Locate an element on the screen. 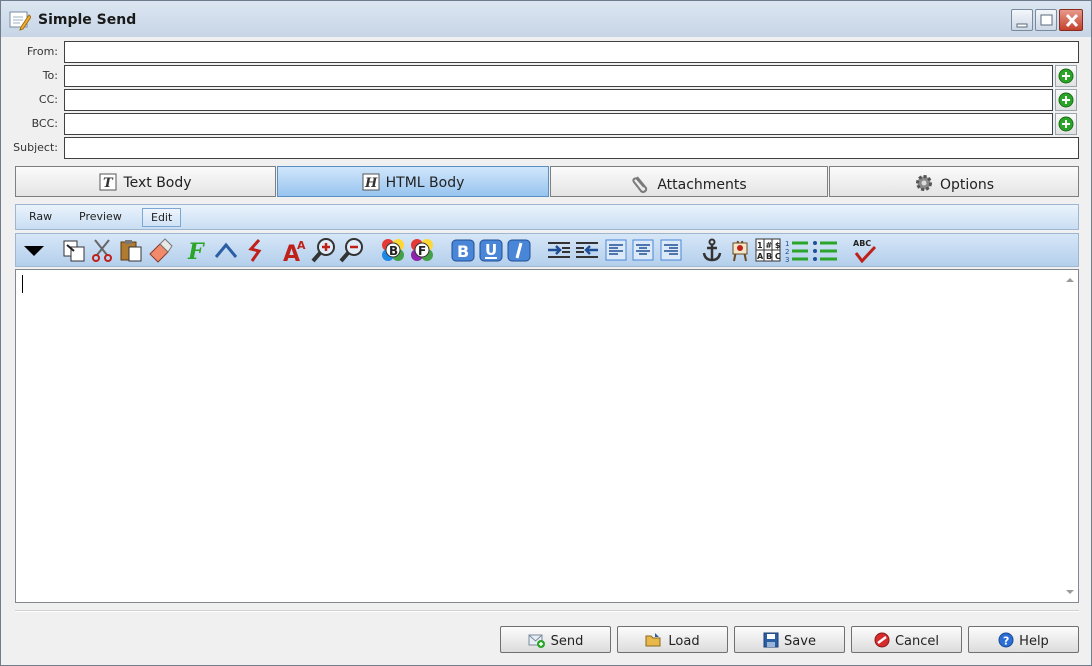  svg-text: 1 # $ is located at coordinates (769, 245).